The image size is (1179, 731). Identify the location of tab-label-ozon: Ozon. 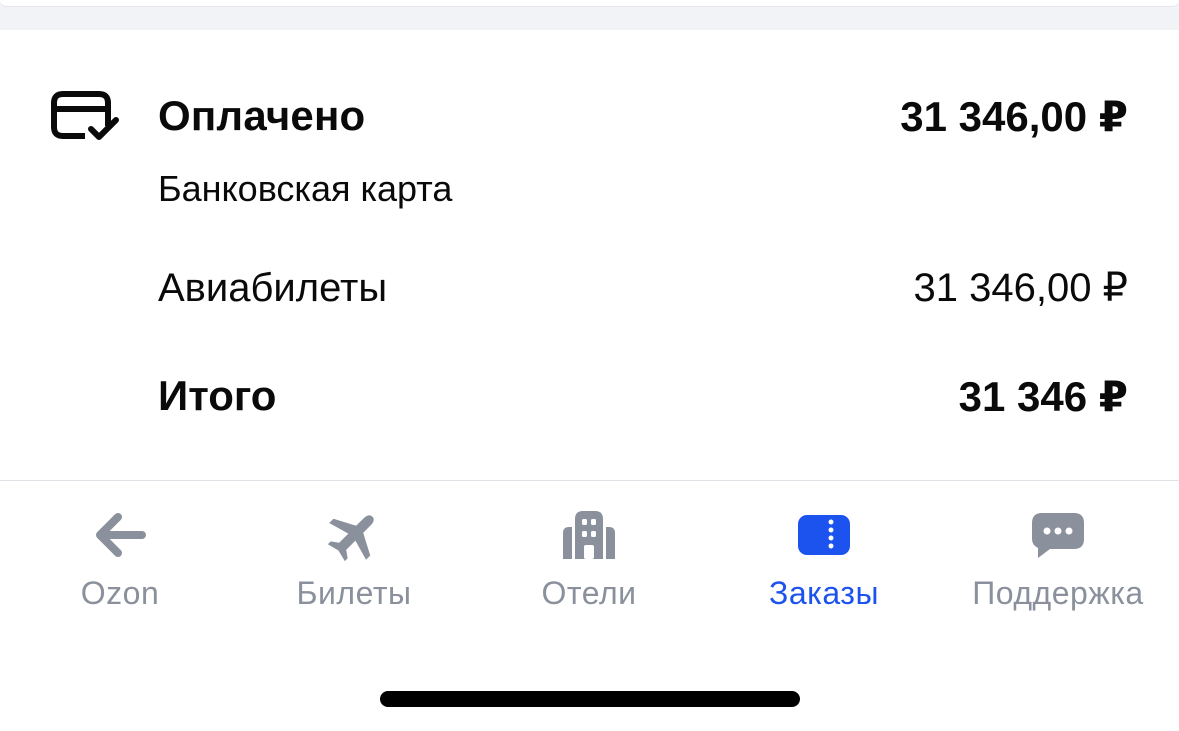
(120, 593).